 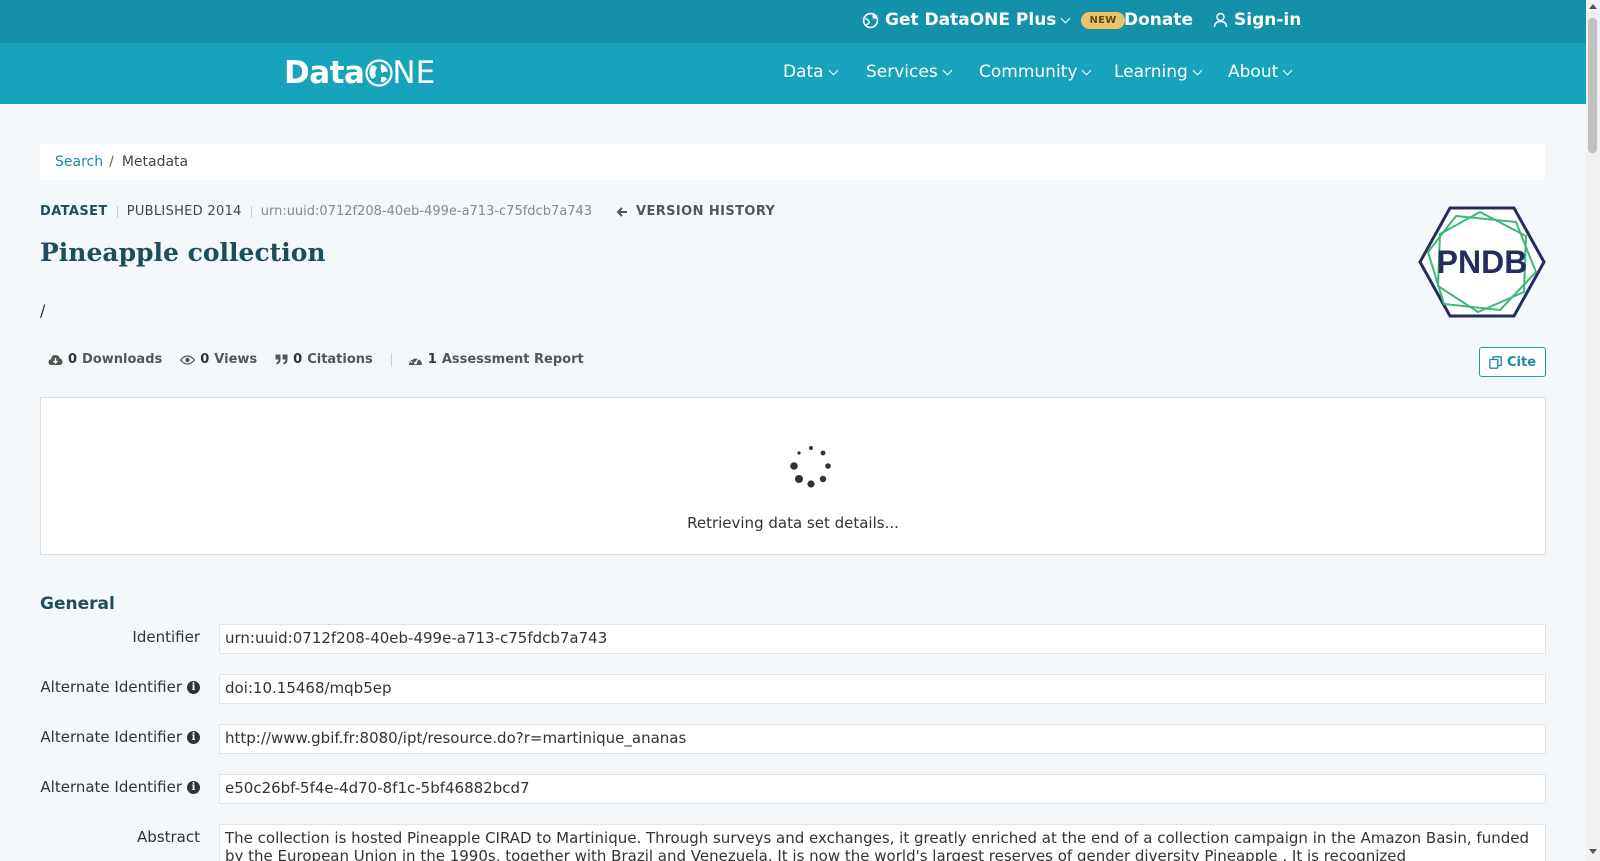 What do you see at coordinates (120, 837) in the screenshot?
I see `abstract-label: Abstract` at bounding box center [120, 837].